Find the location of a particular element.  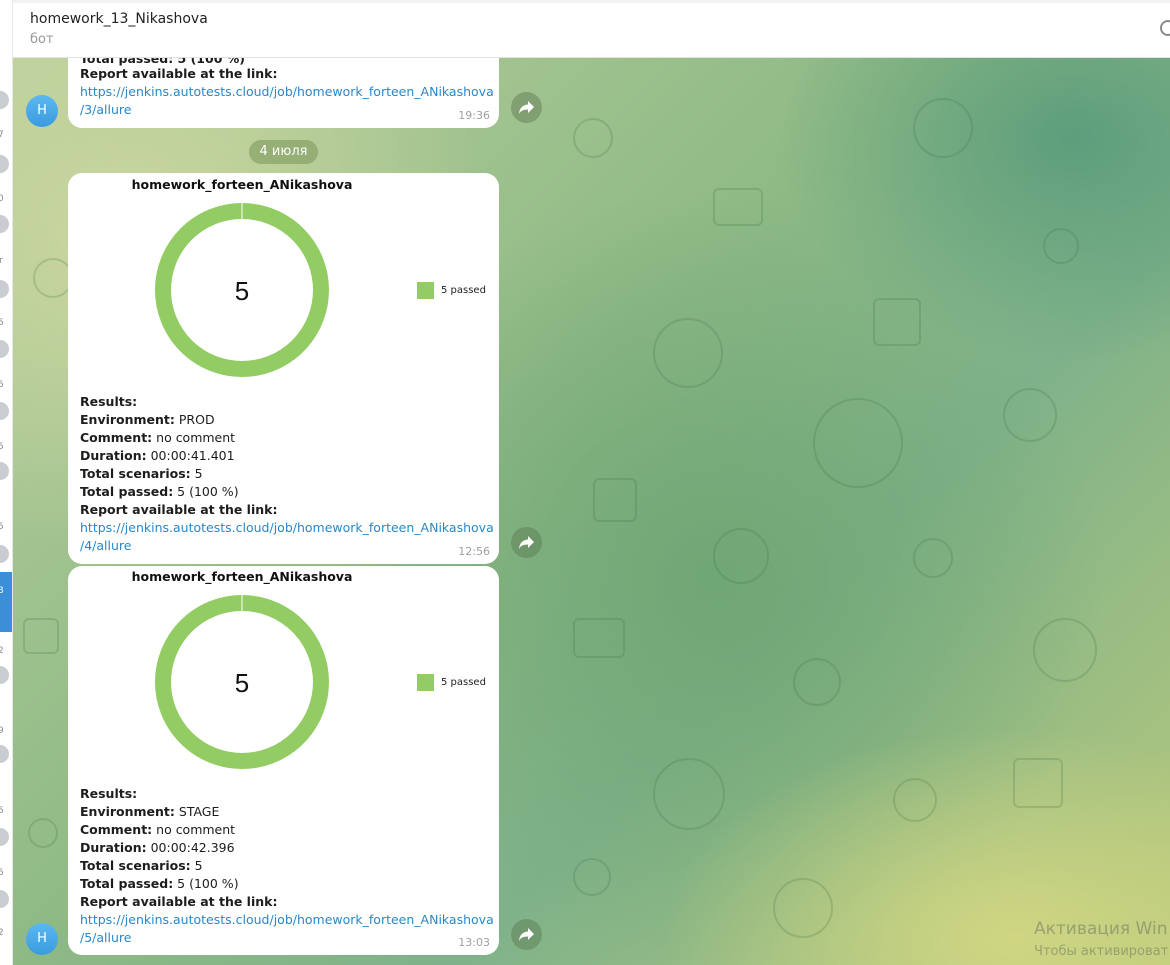

active-chat-indicator is located at coordinates (6, 602).